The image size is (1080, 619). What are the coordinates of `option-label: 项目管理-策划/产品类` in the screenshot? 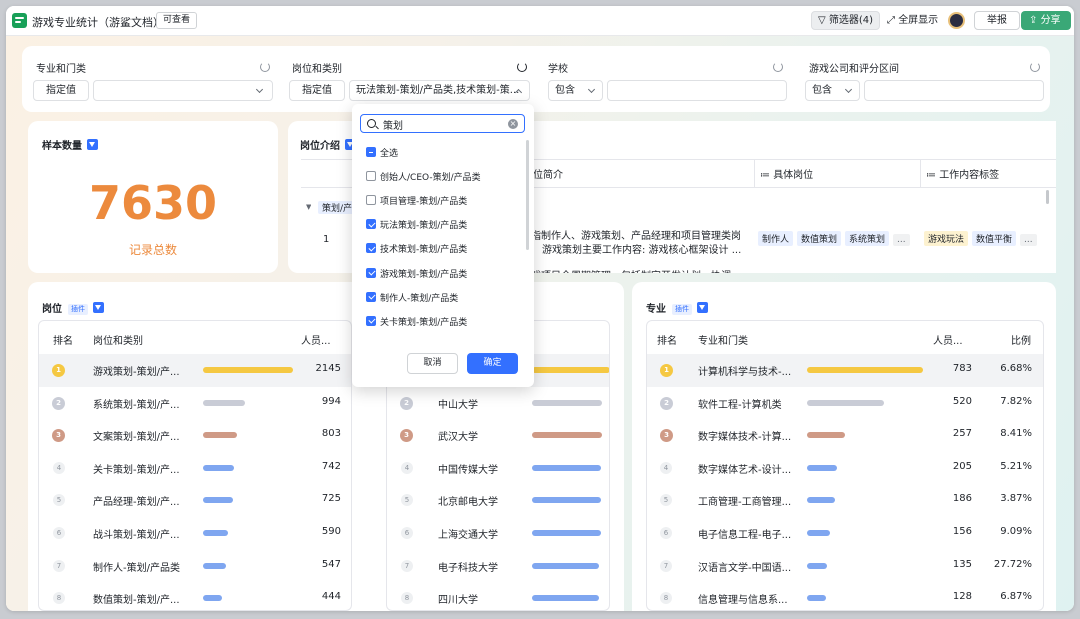 It's located at (424, 202).